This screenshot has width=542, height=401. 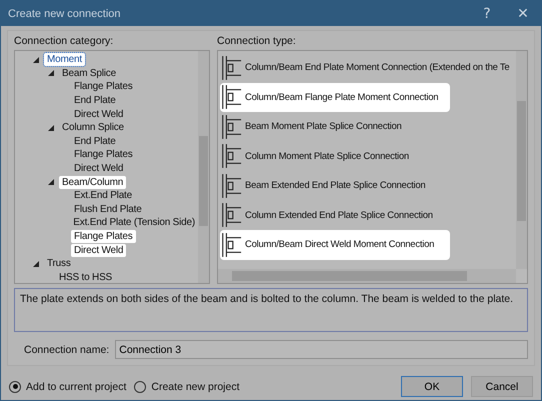 I want to click on option-label: Create new project, so click(x=195, y=386).